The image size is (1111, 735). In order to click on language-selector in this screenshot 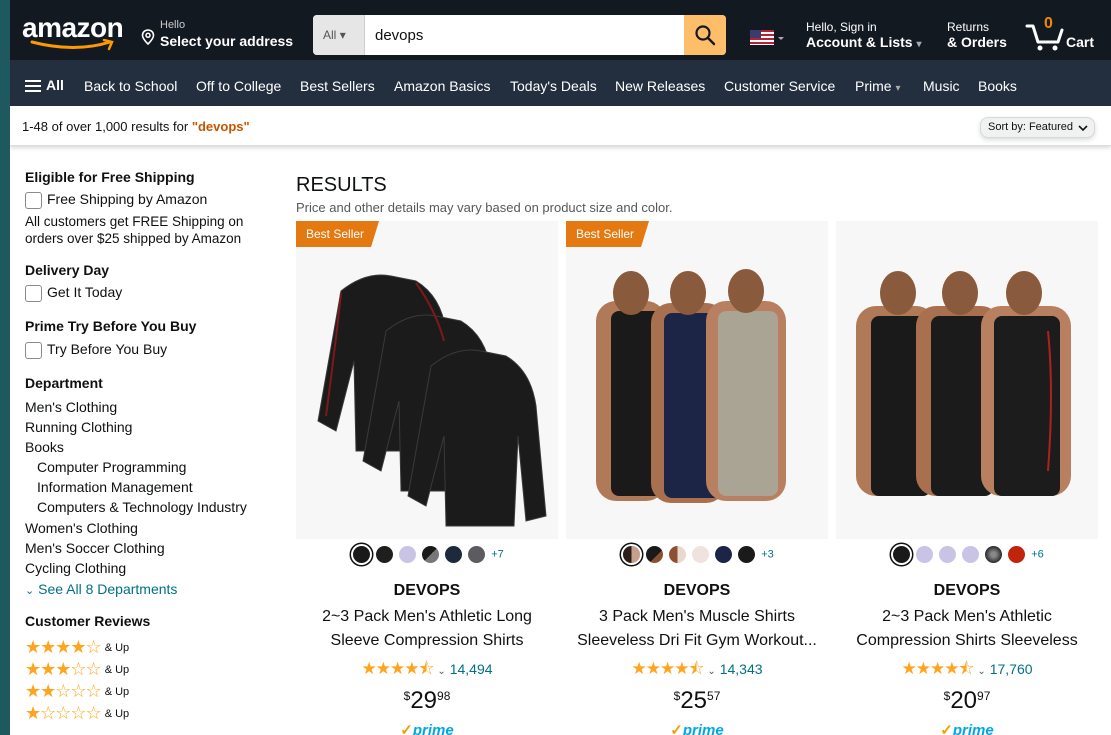, I will do `click(768, 38)`.